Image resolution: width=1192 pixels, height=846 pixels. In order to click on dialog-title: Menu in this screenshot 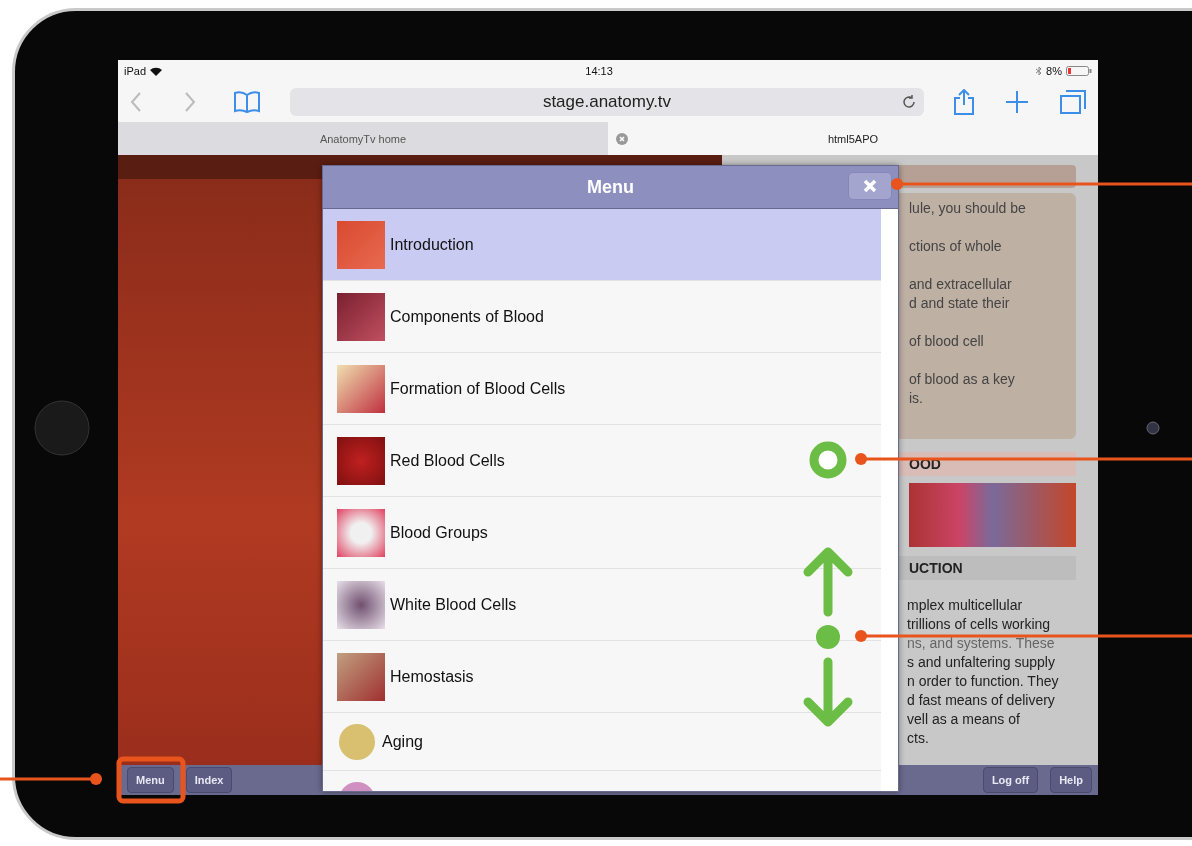, I will do `click(610, 187)`.